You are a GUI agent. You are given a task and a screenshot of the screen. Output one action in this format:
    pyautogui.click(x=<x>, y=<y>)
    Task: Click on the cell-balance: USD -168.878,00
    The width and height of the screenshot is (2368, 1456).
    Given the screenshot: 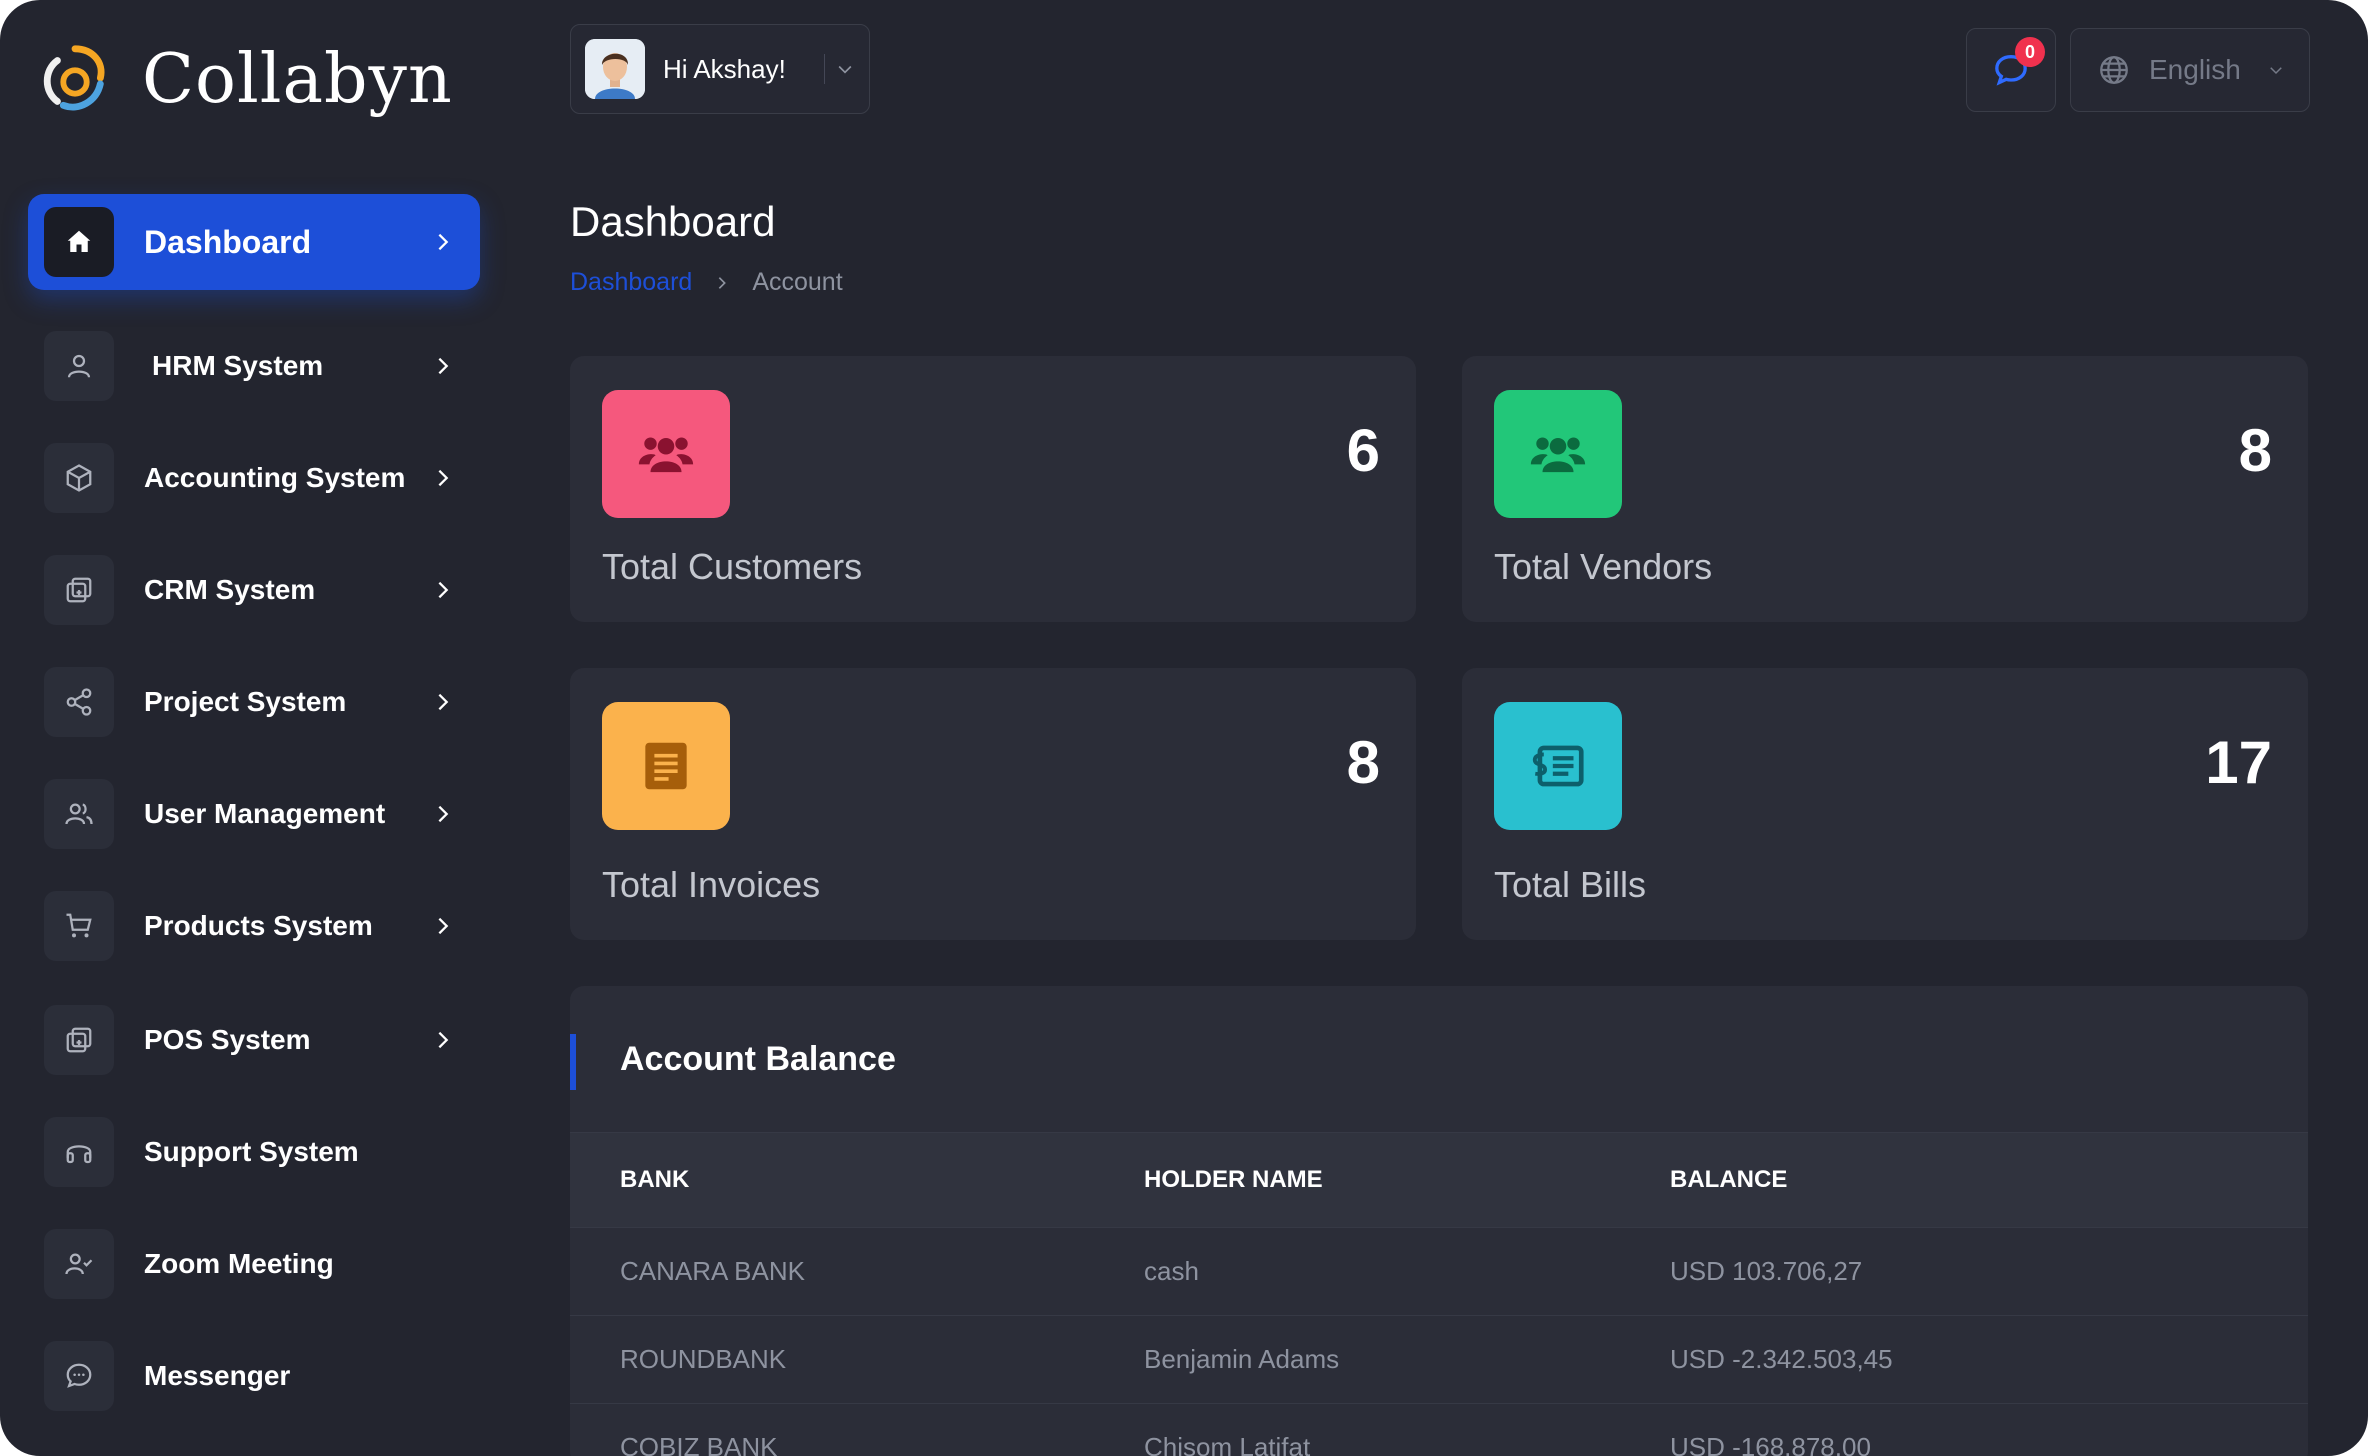 What is the action you would take?
    pyautogui.click(x=1770, y=1444)
    